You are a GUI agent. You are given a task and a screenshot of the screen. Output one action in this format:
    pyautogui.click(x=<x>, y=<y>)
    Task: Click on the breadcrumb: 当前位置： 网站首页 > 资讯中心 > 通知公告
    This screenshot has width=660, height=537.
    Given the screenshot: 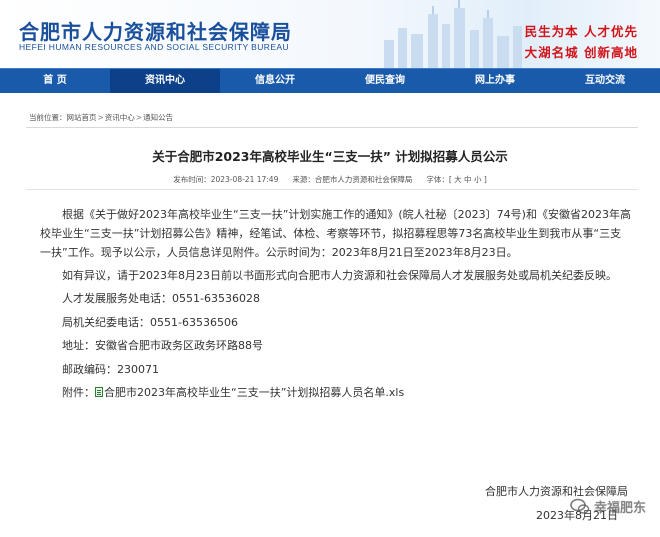 What is the action you would take?
    pyautogui.click(x=101, y=117)
    